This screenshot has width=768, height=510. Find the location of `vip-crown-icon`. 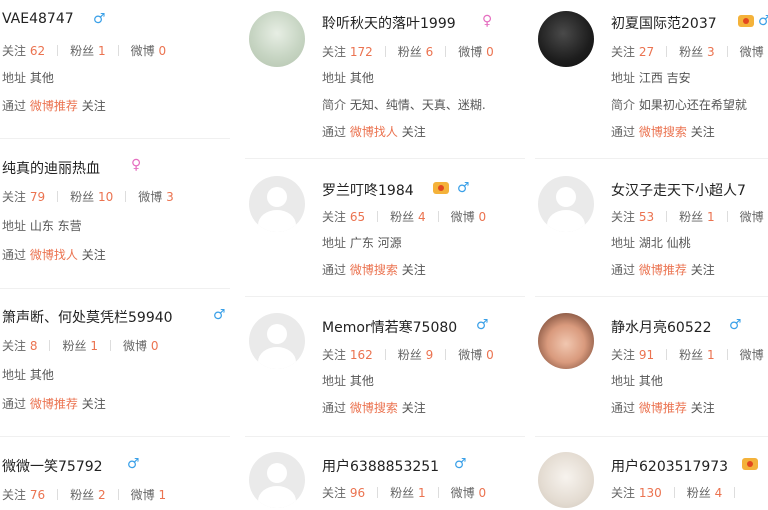

vip-crown-icon is located at coordinates (746, 21).